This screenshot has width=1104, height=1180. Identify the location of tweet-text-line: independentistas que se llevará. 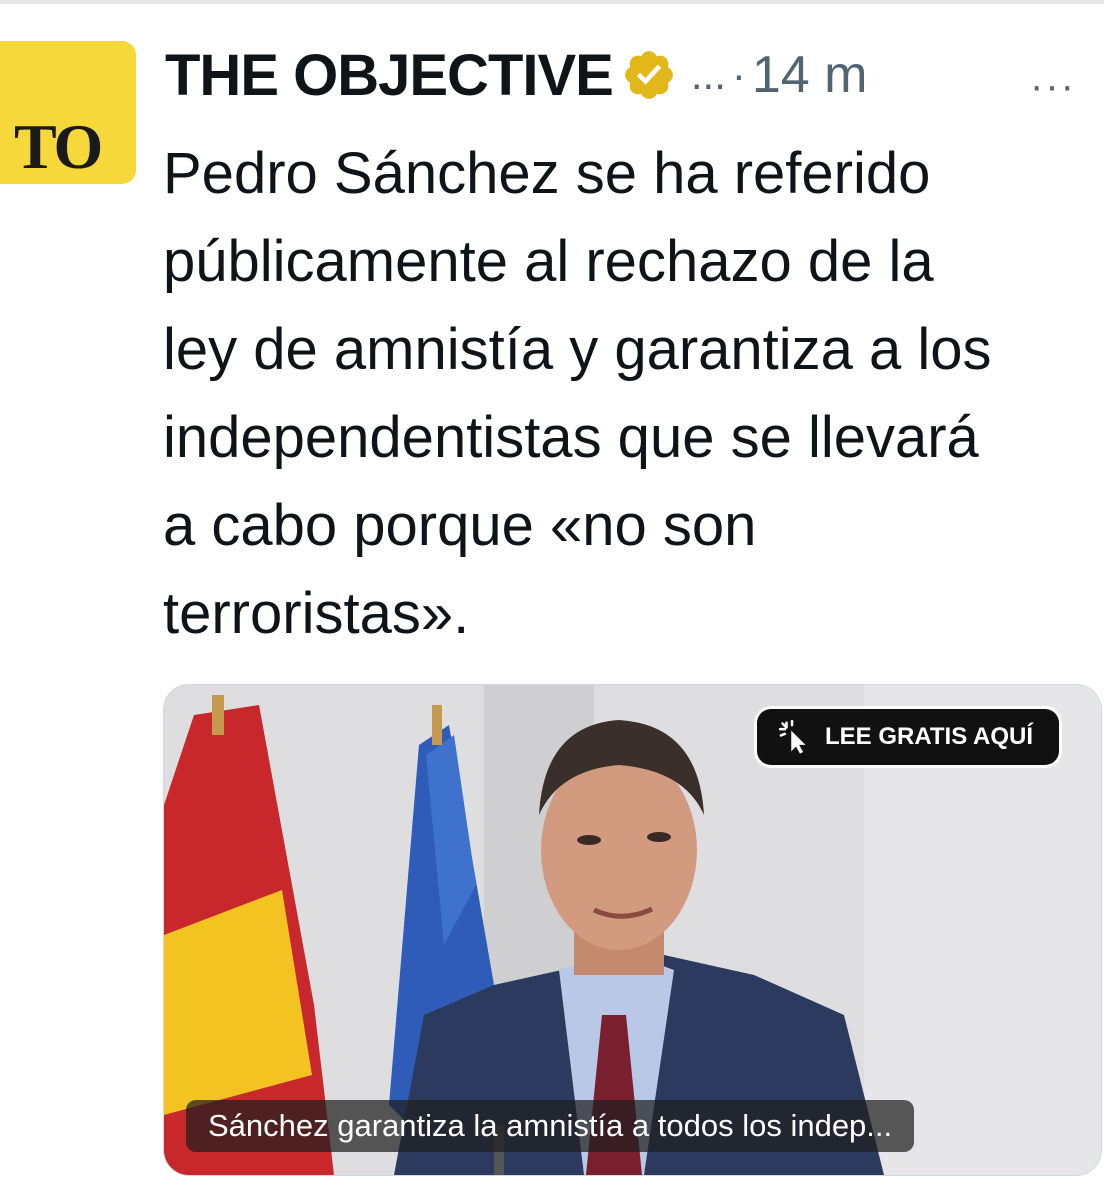
(571, 437).